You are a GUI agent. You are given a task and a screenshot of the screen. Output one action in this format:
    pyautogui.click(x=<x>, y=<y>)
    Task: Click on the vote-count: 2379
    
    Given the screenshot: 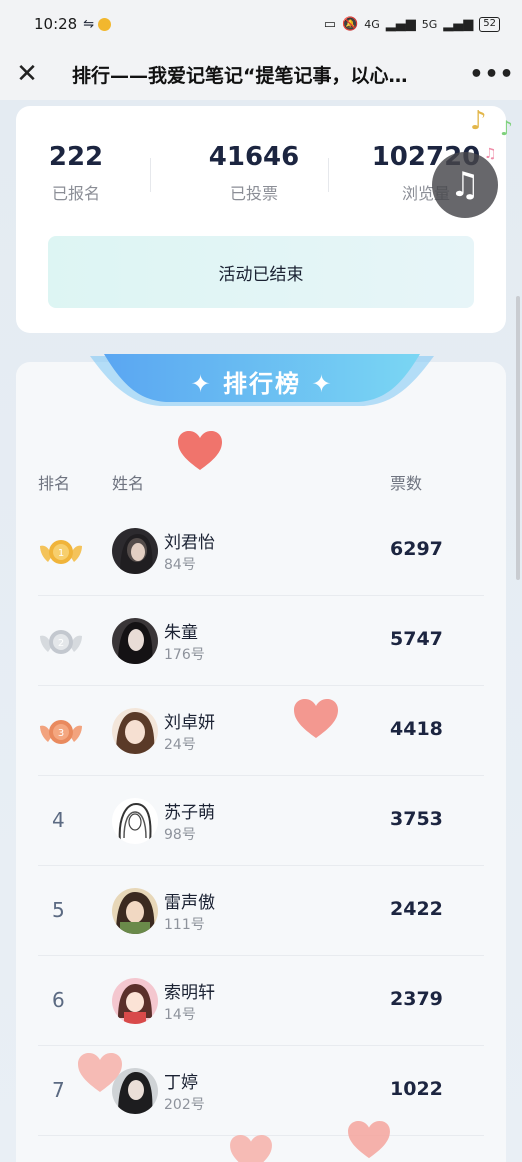 What is the action you would take?
    pyautogui.click(x=416, y=999)
    